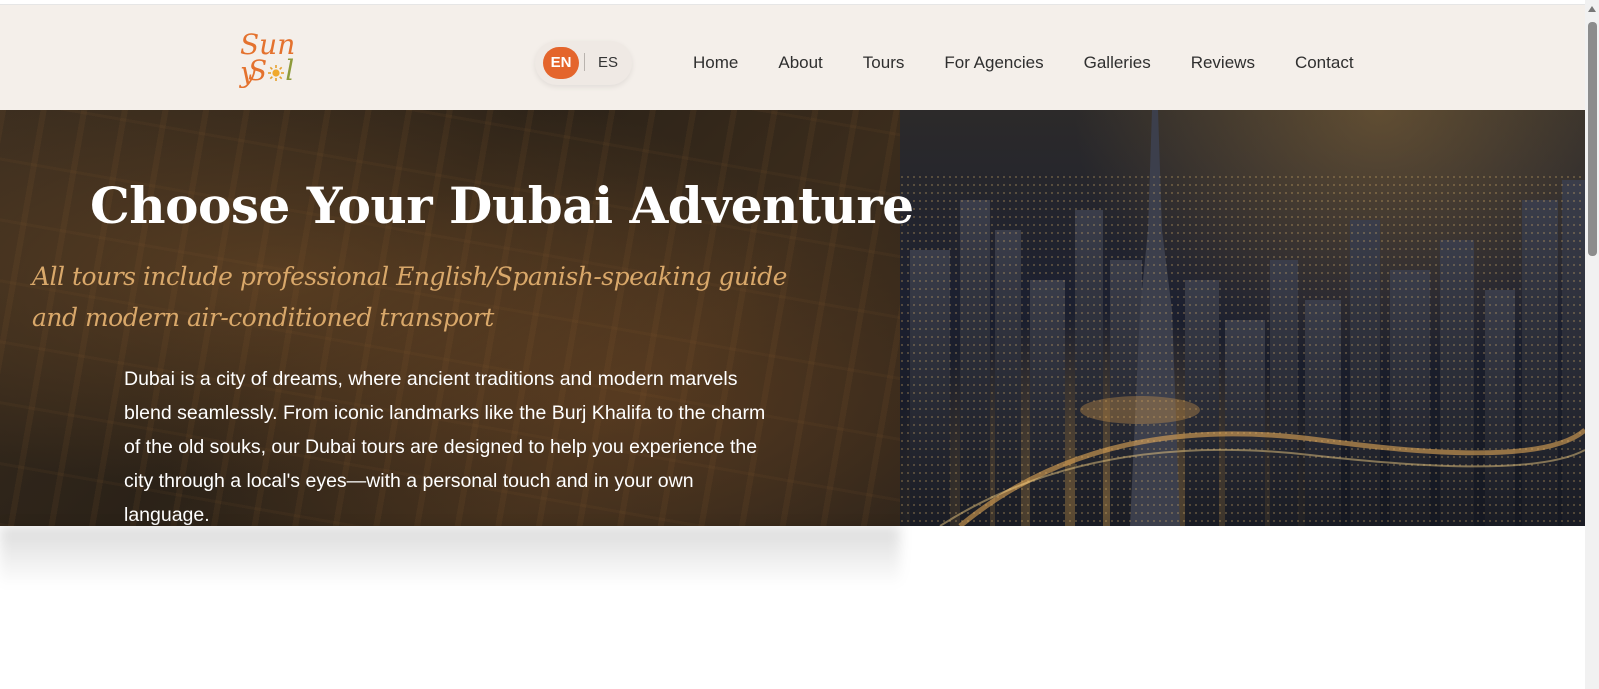  What do you see at coordinates (1223, 63) in the screenshot?
I see `nav-reviews: Reviews` at bounding box center [1223, 63].